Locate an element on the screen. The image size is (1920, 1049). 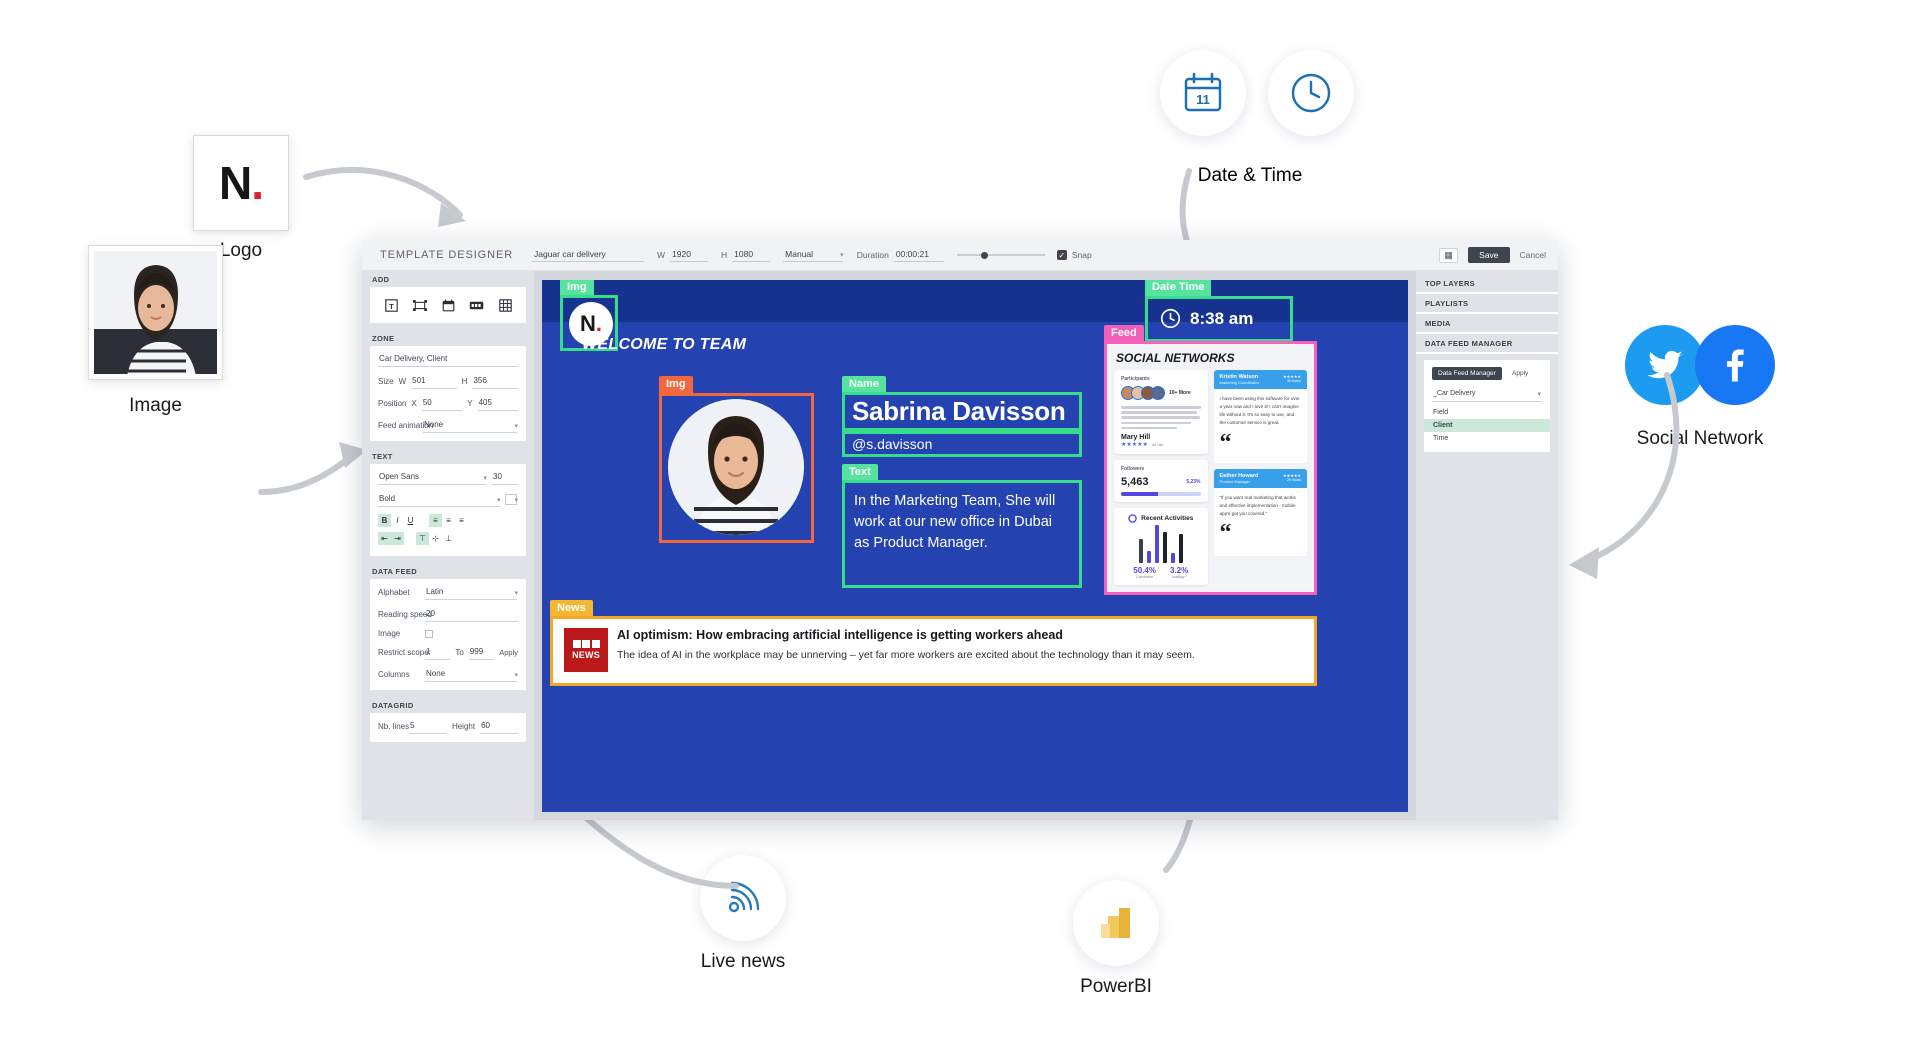
zone-tag-news: News is located at coordinates (571, 609).